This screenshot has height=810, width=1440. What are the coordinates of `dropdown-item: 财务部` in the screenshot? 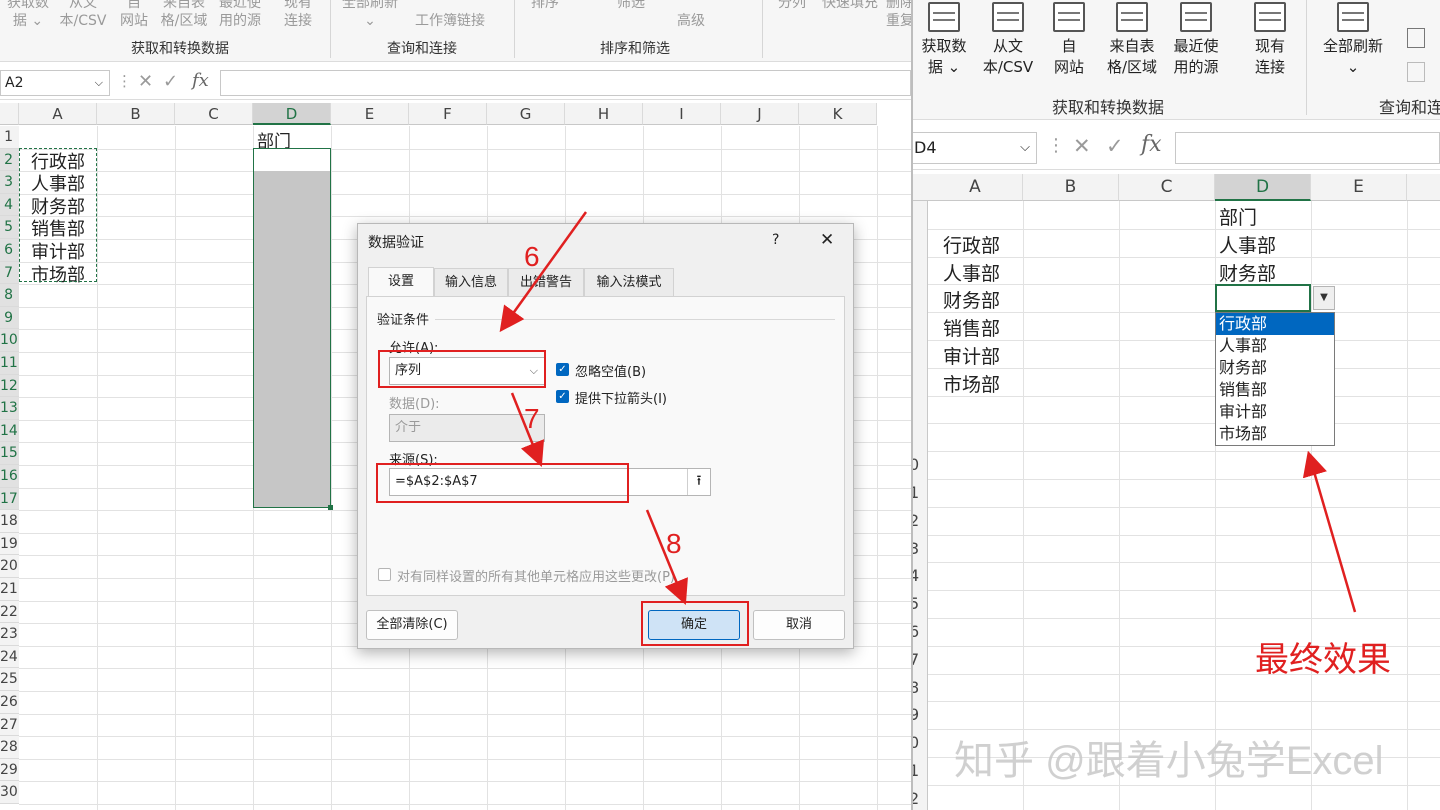 It's located at (1275, 368).